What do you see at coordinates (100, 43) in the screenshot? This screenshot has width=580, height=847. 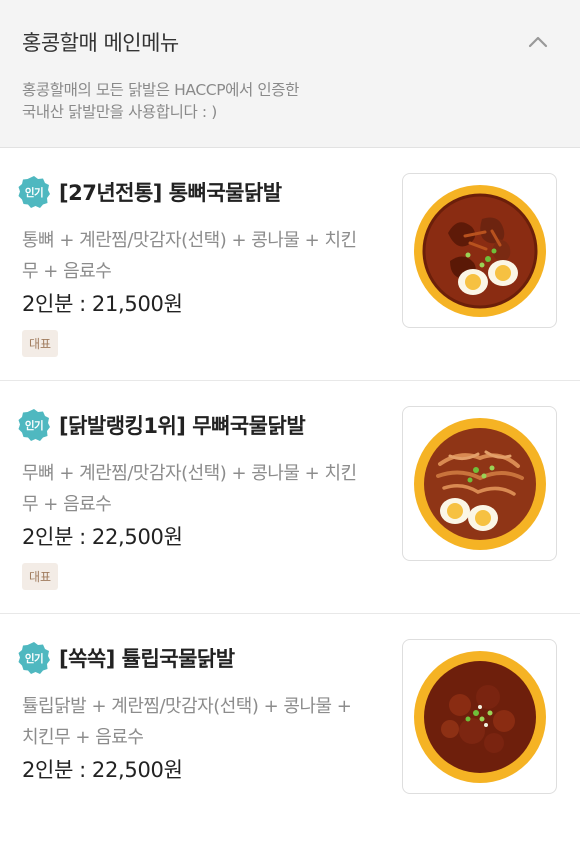 I see `section-title: 홍콩할매 메인메뉴` at bounding box center [100, 43].